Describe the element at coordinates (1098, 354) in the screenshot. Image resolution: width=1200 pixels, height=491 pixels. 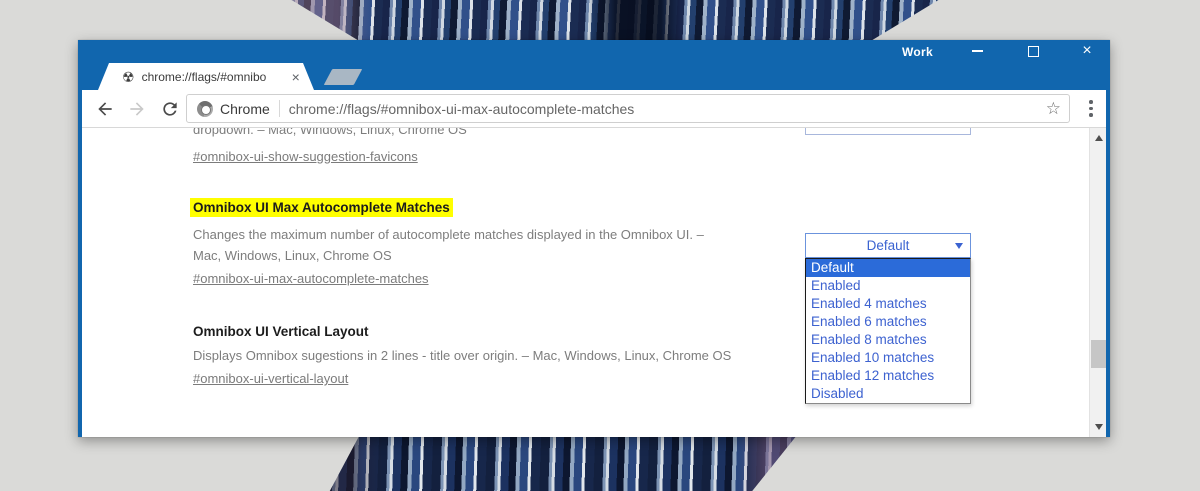
I see `scrollbar-thumb` at that location.